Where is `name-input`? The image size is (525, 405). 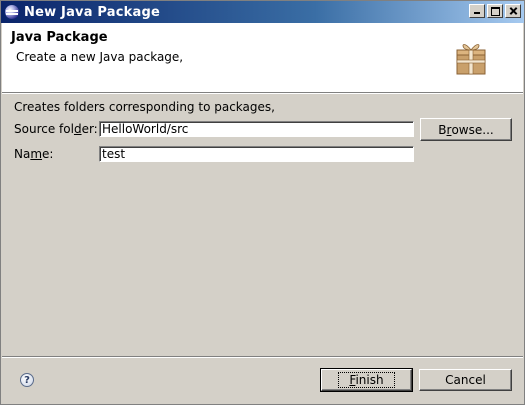
name-input is located at coordinates (256, 154).